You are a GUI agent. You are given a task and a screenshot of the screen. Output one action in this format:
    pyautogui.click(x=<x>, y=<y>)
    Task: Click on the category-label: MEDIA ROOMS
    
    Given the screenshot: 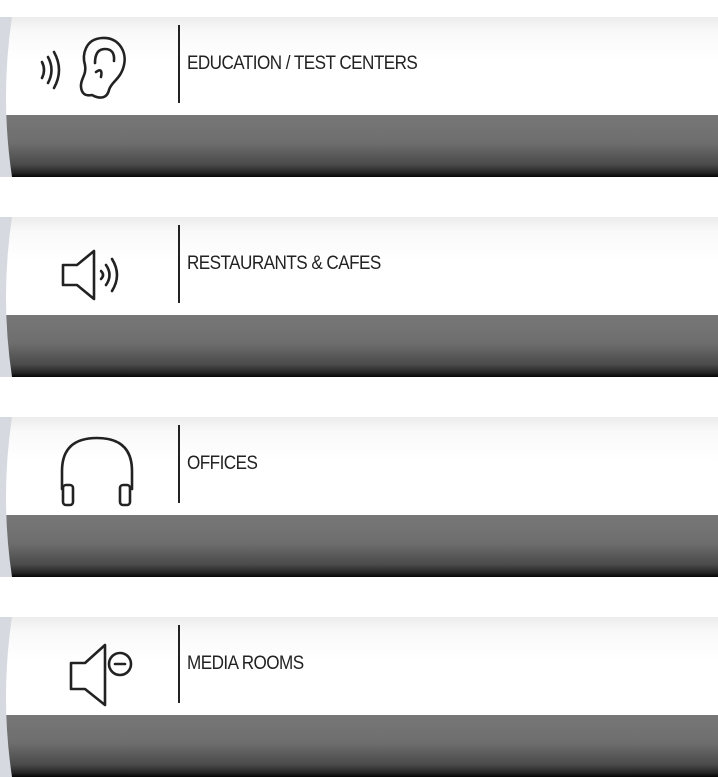 What is the action you would take?
    pyautogui.click(x=245, y=663)
    